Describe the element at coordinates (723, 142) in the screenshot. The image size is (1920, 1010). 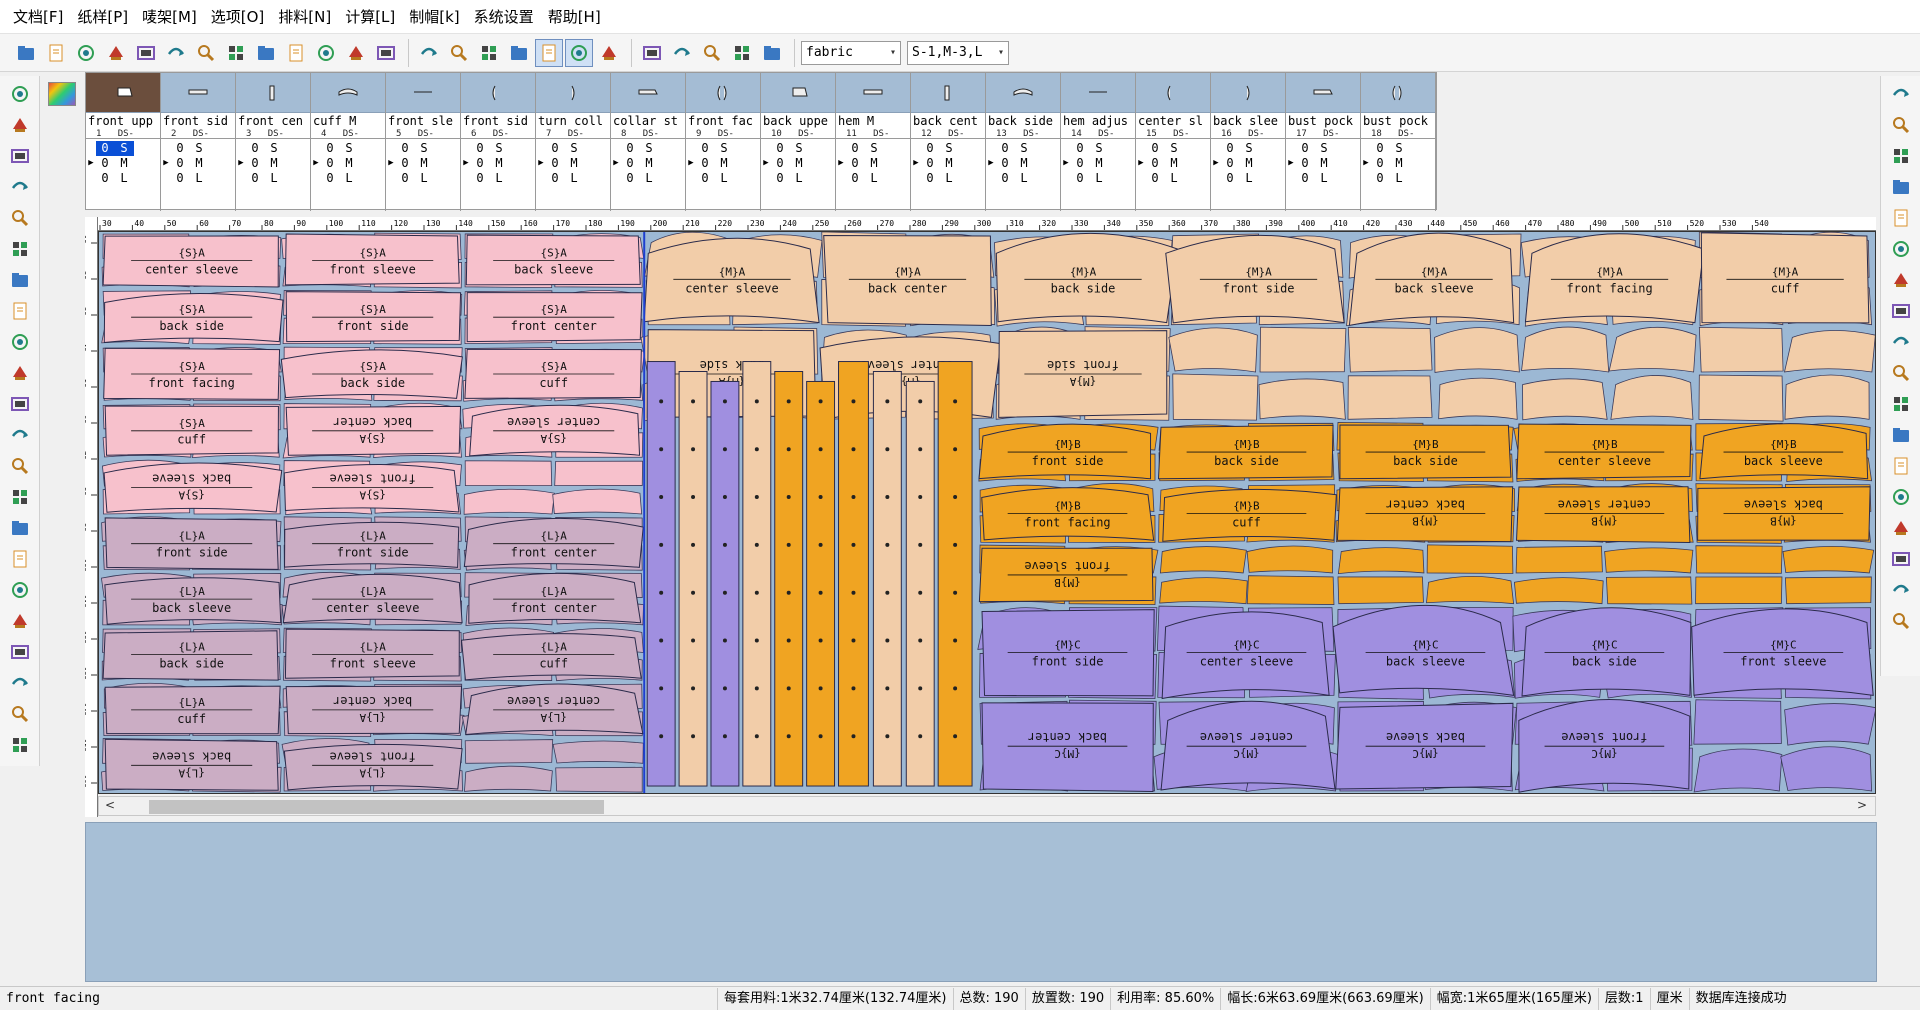
I see `piece-column: front fac 9 DS- 0 S ▶ 0 M 0 L` at that location.